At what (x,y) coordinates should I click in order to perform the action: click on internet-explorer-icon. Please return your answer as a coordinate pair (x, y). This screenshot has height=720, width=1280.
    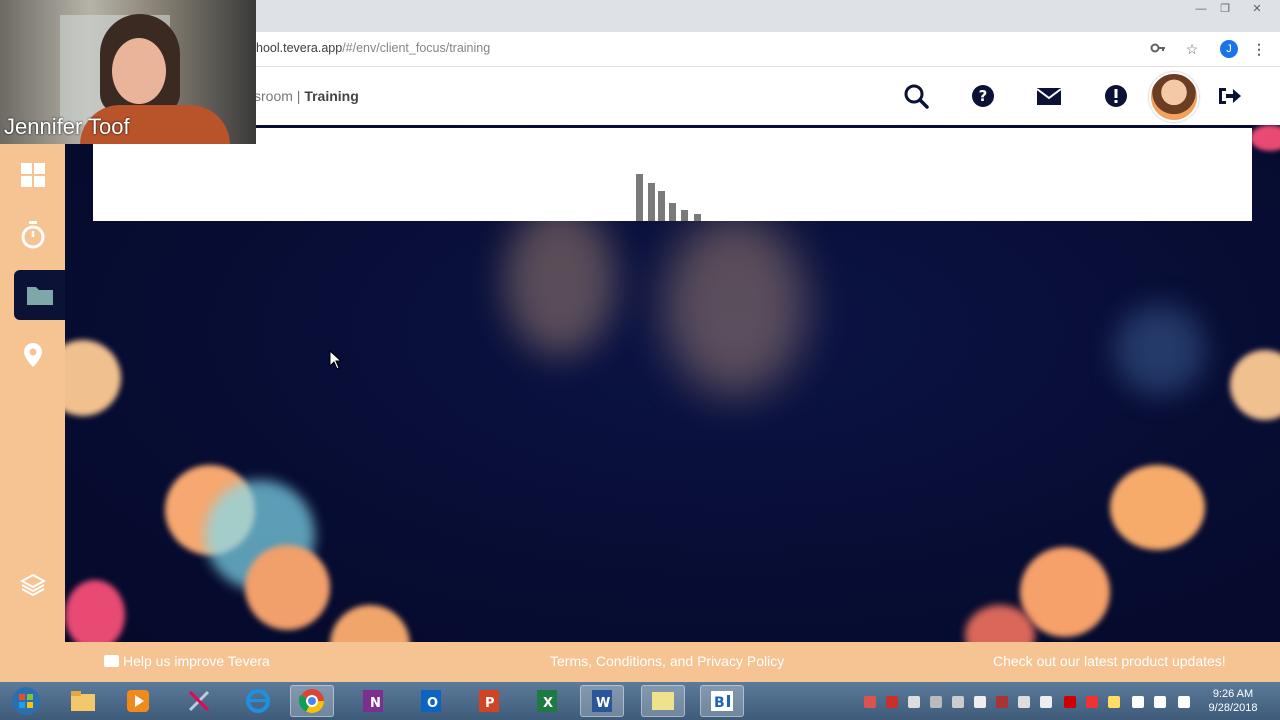
    Looking at the image, I should click on (258, 701).